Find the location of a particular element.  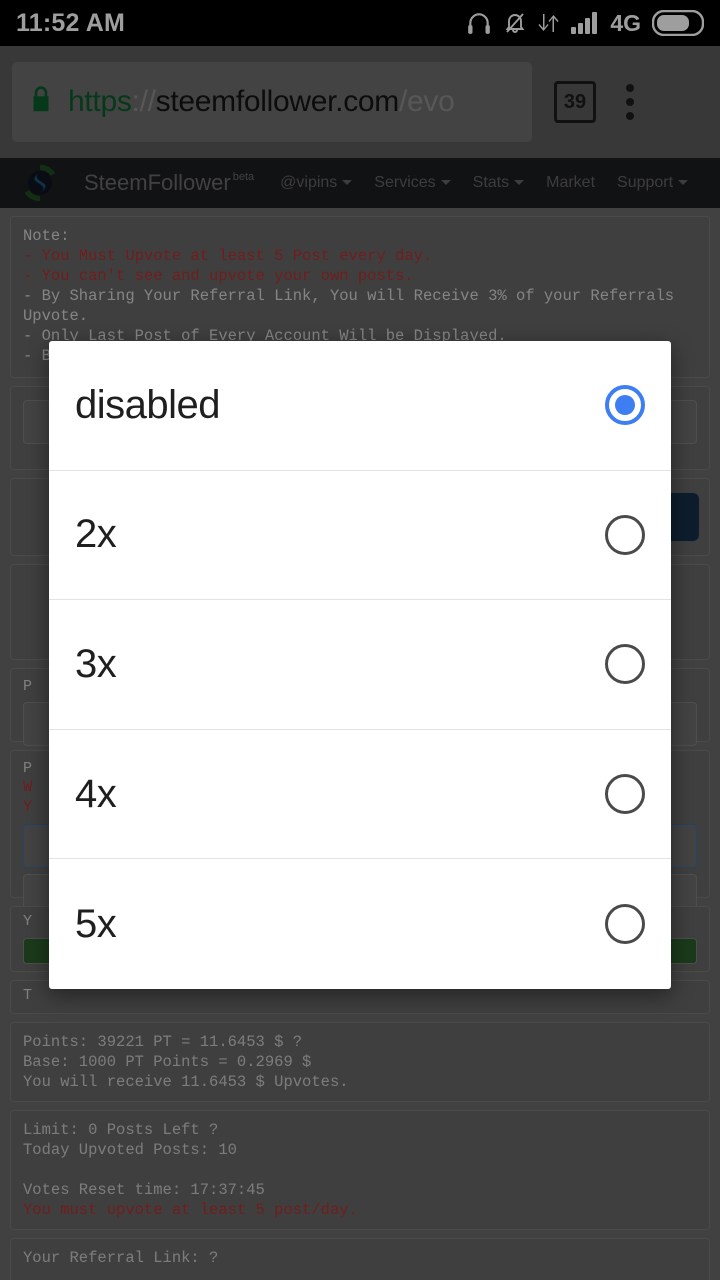

address-bar: https://steemfollower.com/evo is located at coordinates (272, 102).